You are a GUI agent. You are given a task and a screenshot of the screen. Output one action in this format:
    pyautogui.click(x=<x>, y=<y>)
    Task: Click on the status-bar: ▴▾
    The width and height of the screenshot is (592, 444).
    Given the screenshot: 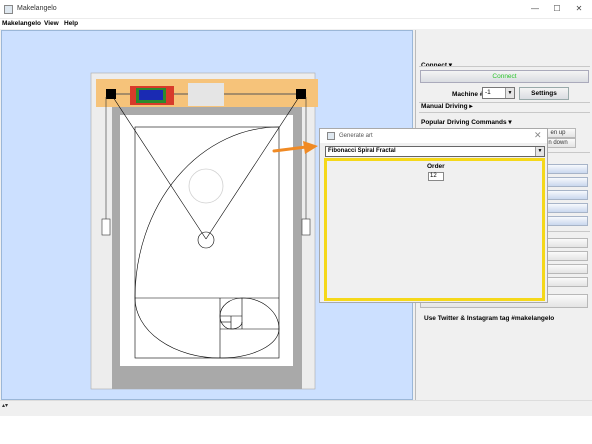 What is the action you would take?
    pyautogui.click(x=296, y=408)
    